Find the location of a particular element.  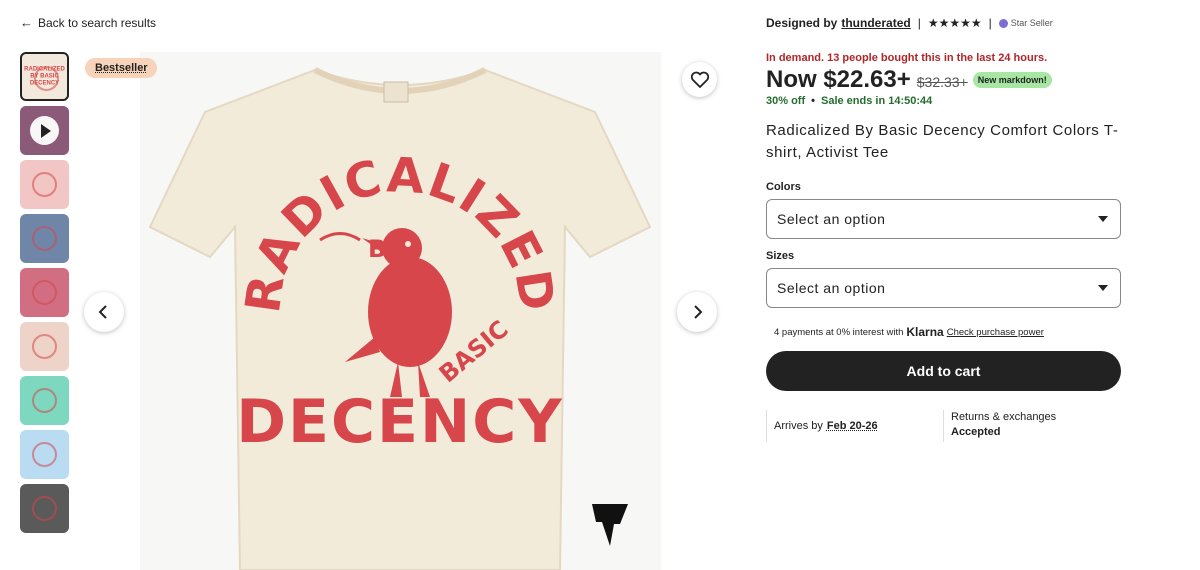

chevron-right-icon is located at coordinates (698, 312).